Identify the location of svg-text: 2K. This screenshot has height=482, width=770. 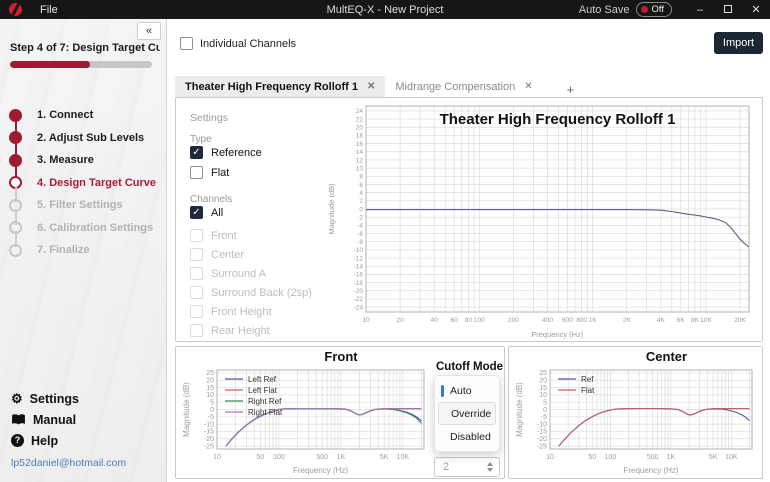
(627, 320).